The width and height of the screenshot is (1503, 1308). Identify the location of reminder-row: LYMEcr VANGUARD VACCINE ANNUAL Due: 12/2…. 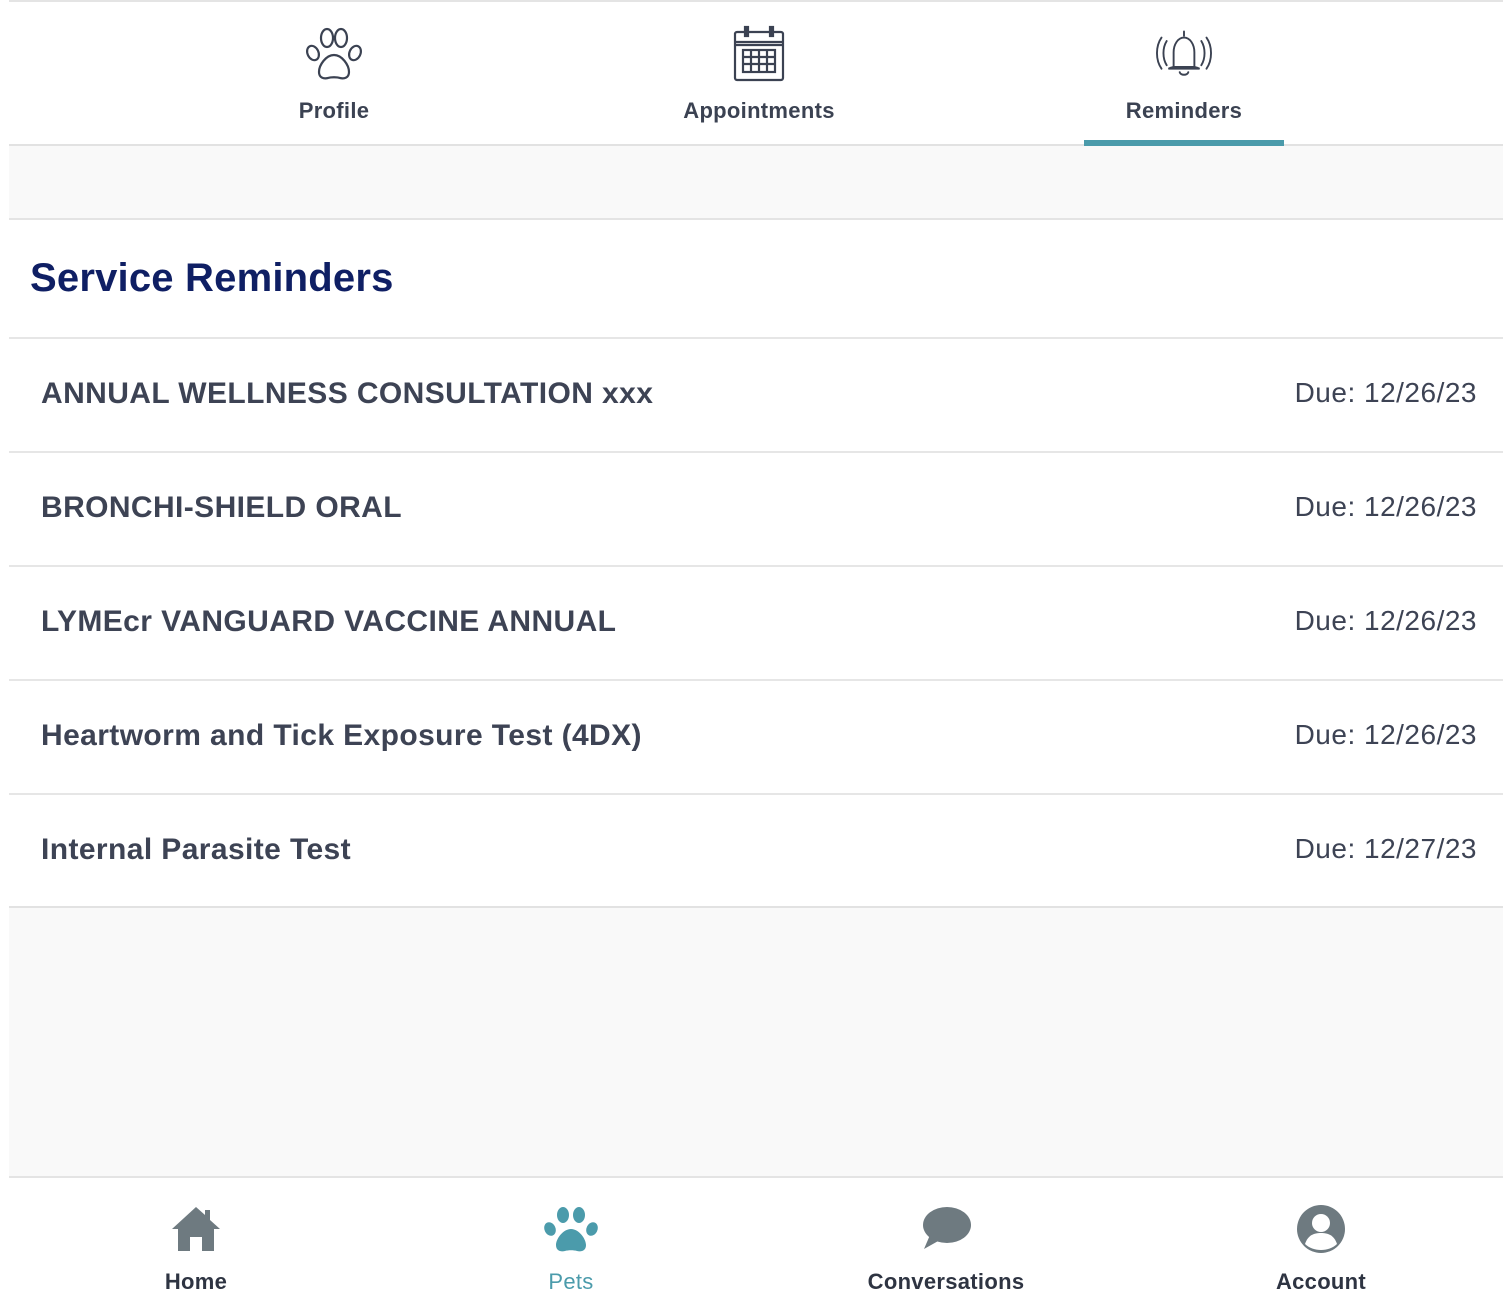
(756, 622).